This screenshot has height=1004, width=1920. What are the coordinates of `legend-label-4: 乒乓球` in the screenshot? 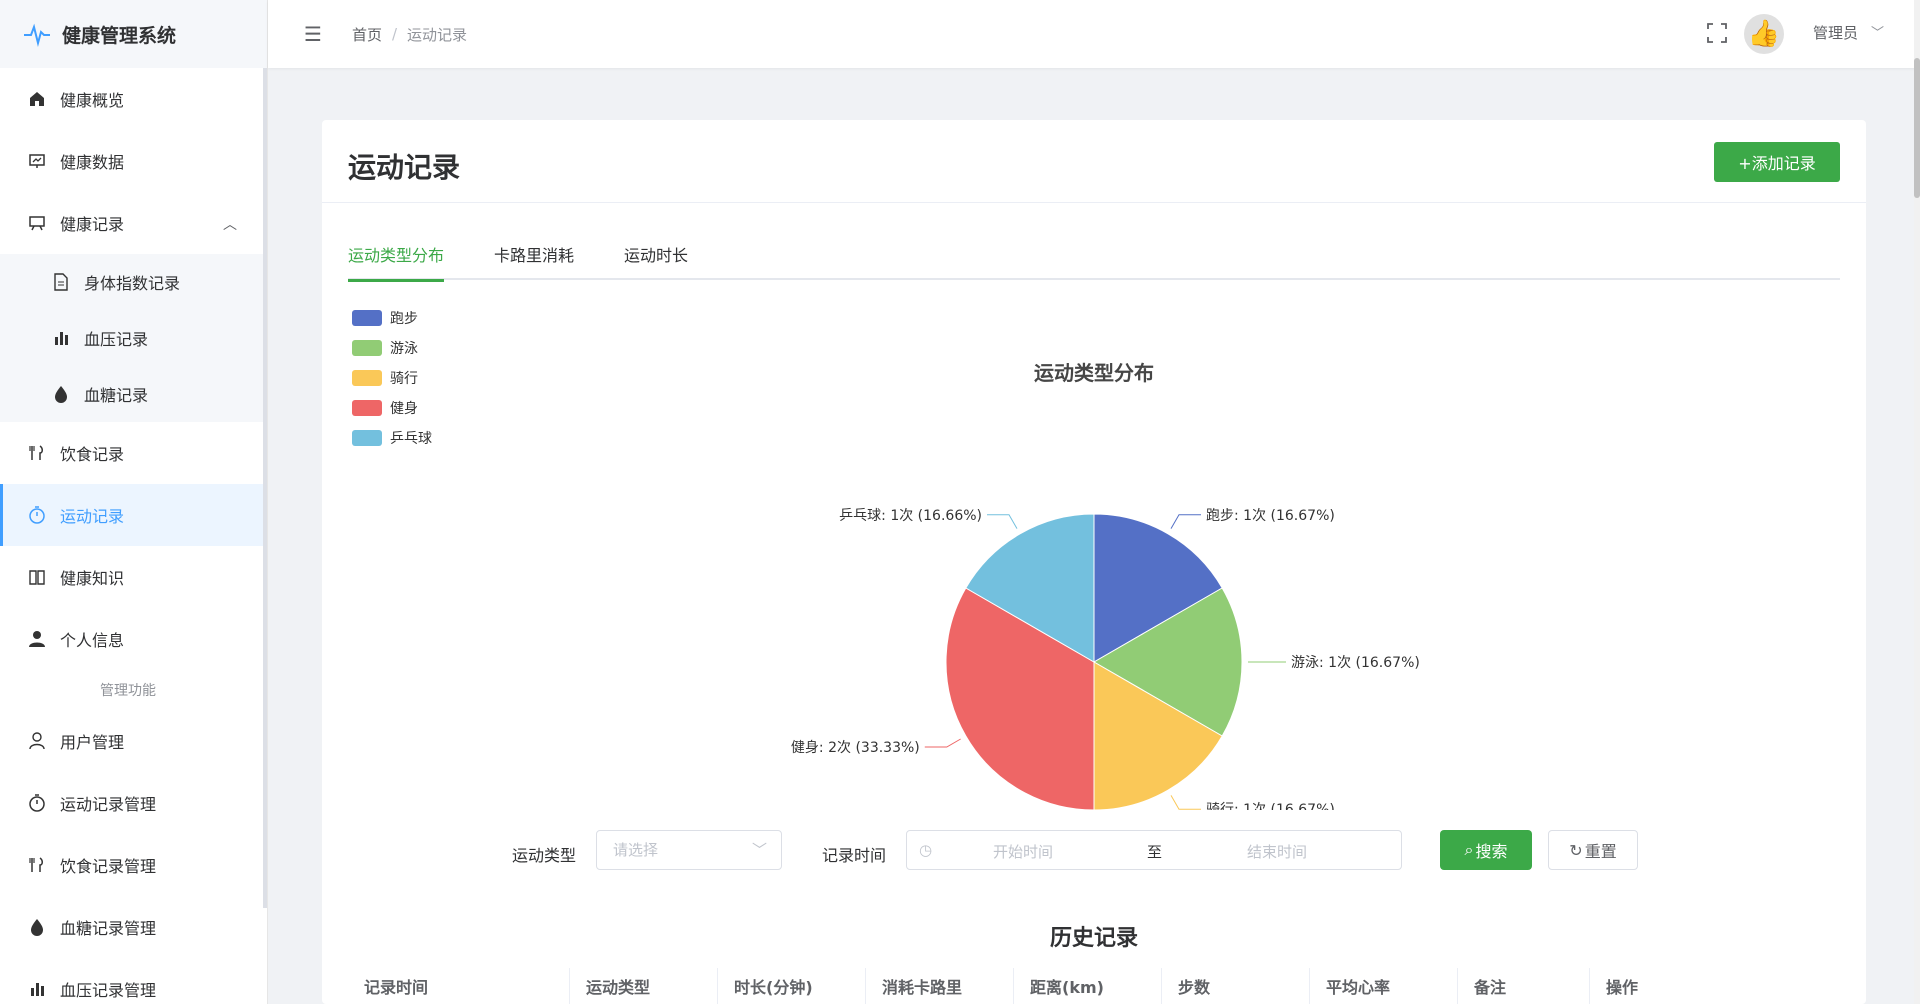 It's located at (411, 439).